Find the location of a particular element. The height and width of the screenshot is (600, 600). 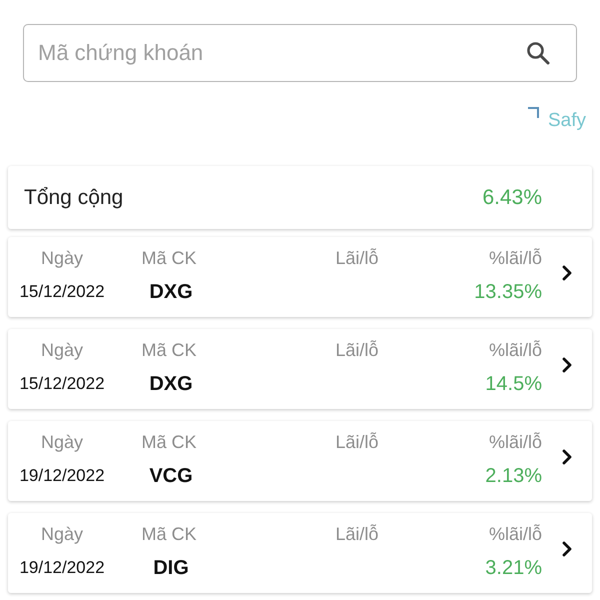

profit-percent: 14.5% is located at coordinates (513, 384).